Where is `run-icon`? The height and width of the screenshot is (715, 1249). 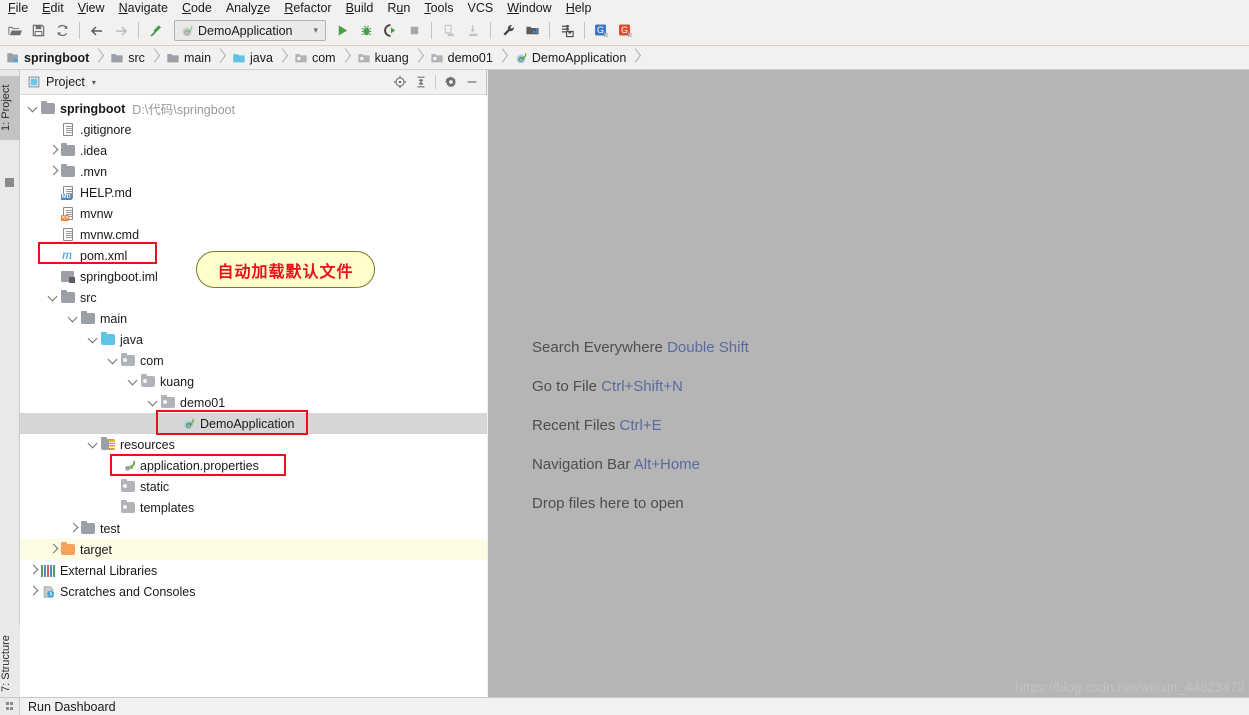
run-icon is located at coordinates (342, 31).